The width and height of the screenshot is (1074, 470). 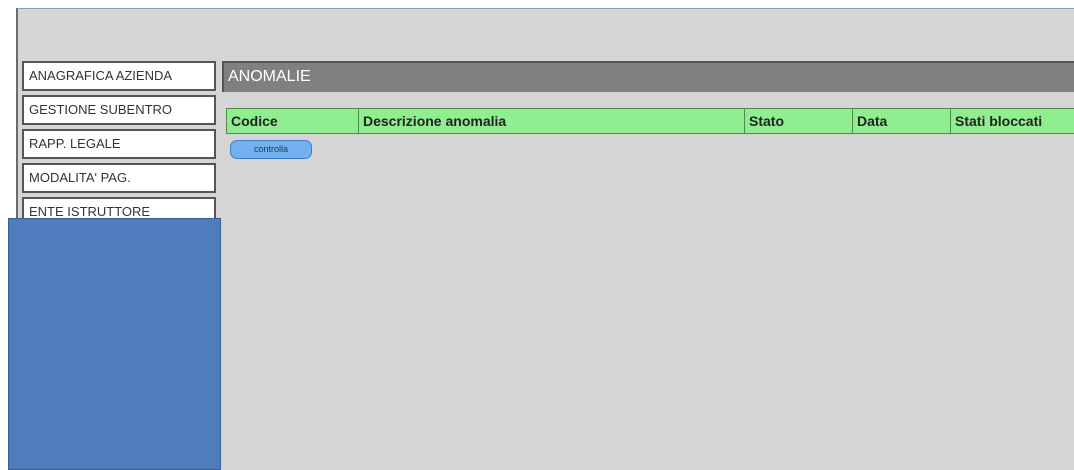 I want to click on column-header-codice: Codice, so click(x=292, y=121).